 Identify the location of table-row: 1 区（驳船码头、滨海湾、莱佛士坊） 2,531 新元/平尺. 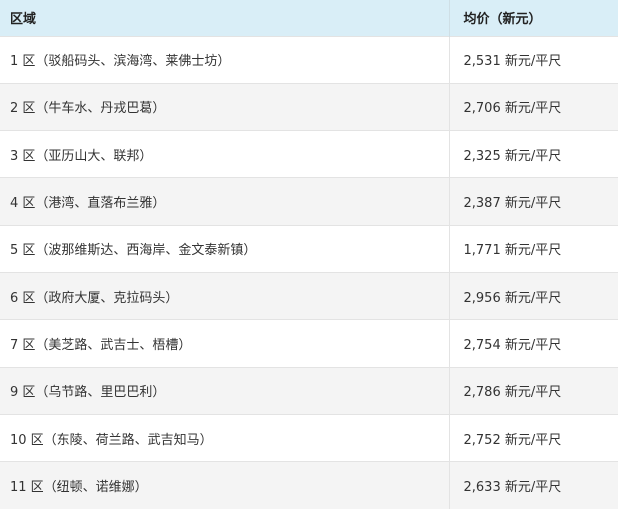
(309, 59).